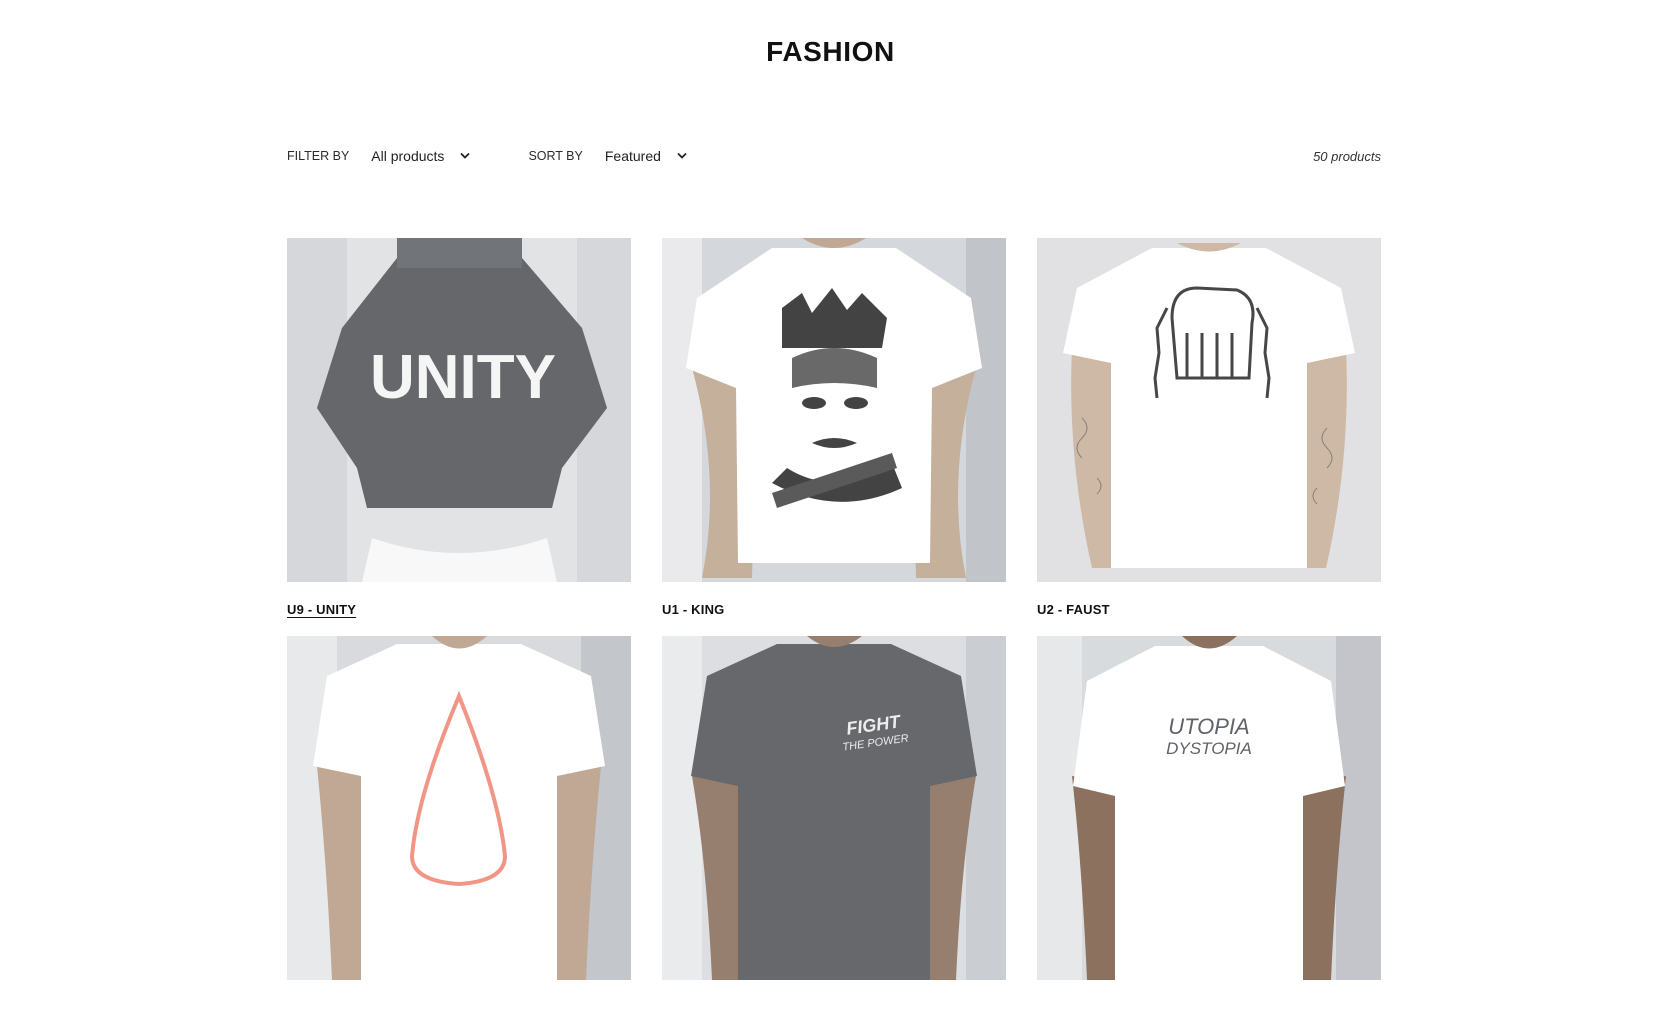 The height and width of the screenshot is (1020, 1661). Describe the element at coordinates (459, 612) in the screenshot. I see `product-title: U9 - UNITY` at that location.